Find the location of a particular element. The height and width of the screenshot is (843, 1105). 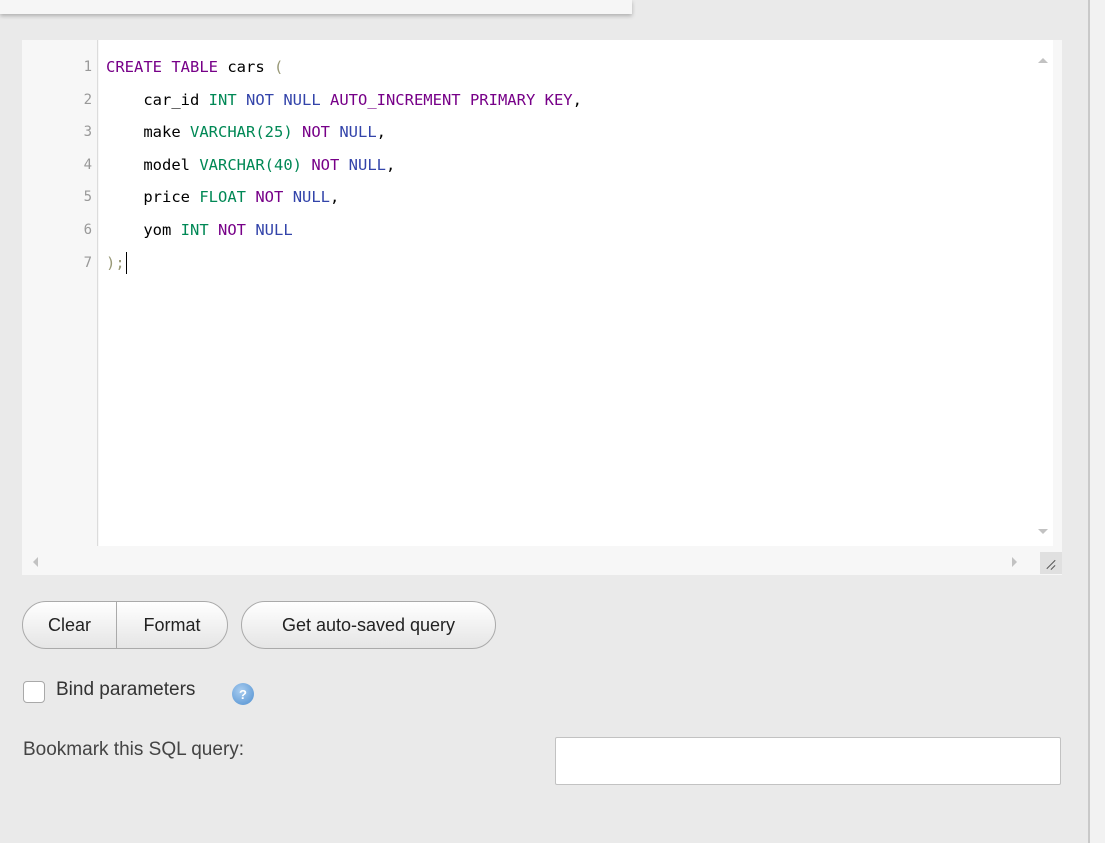

bind-parameters-label: Bind parameters is located at coordinates (126, 689).